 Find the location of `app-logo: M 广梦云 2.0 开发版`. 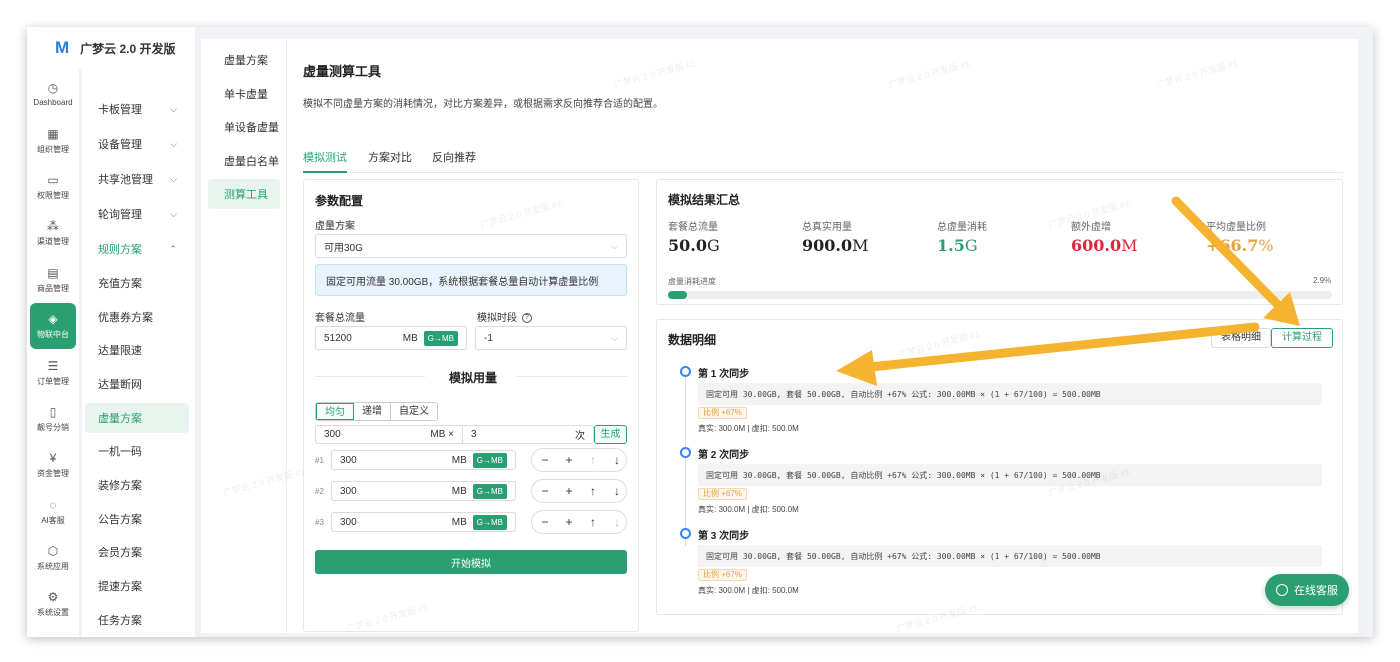

app-logo: M 广梦云 2.0 开发版 is located at coordinates (111, 48).